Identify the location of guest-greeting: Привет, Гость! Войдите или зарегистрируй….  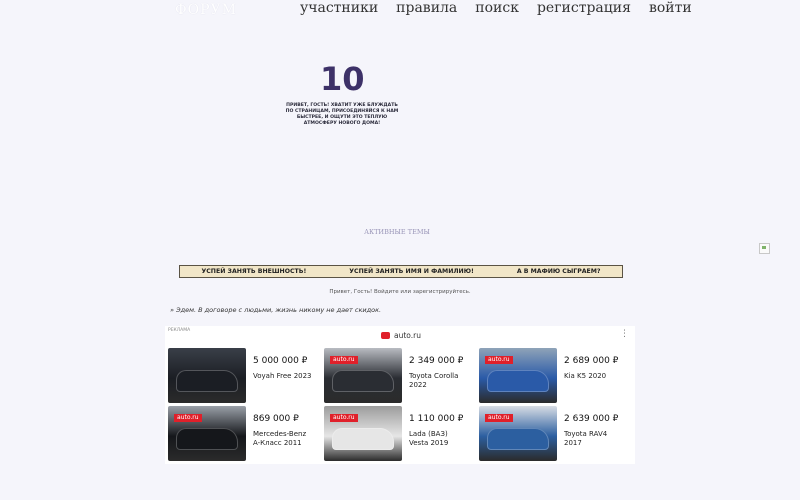
(400, 292).